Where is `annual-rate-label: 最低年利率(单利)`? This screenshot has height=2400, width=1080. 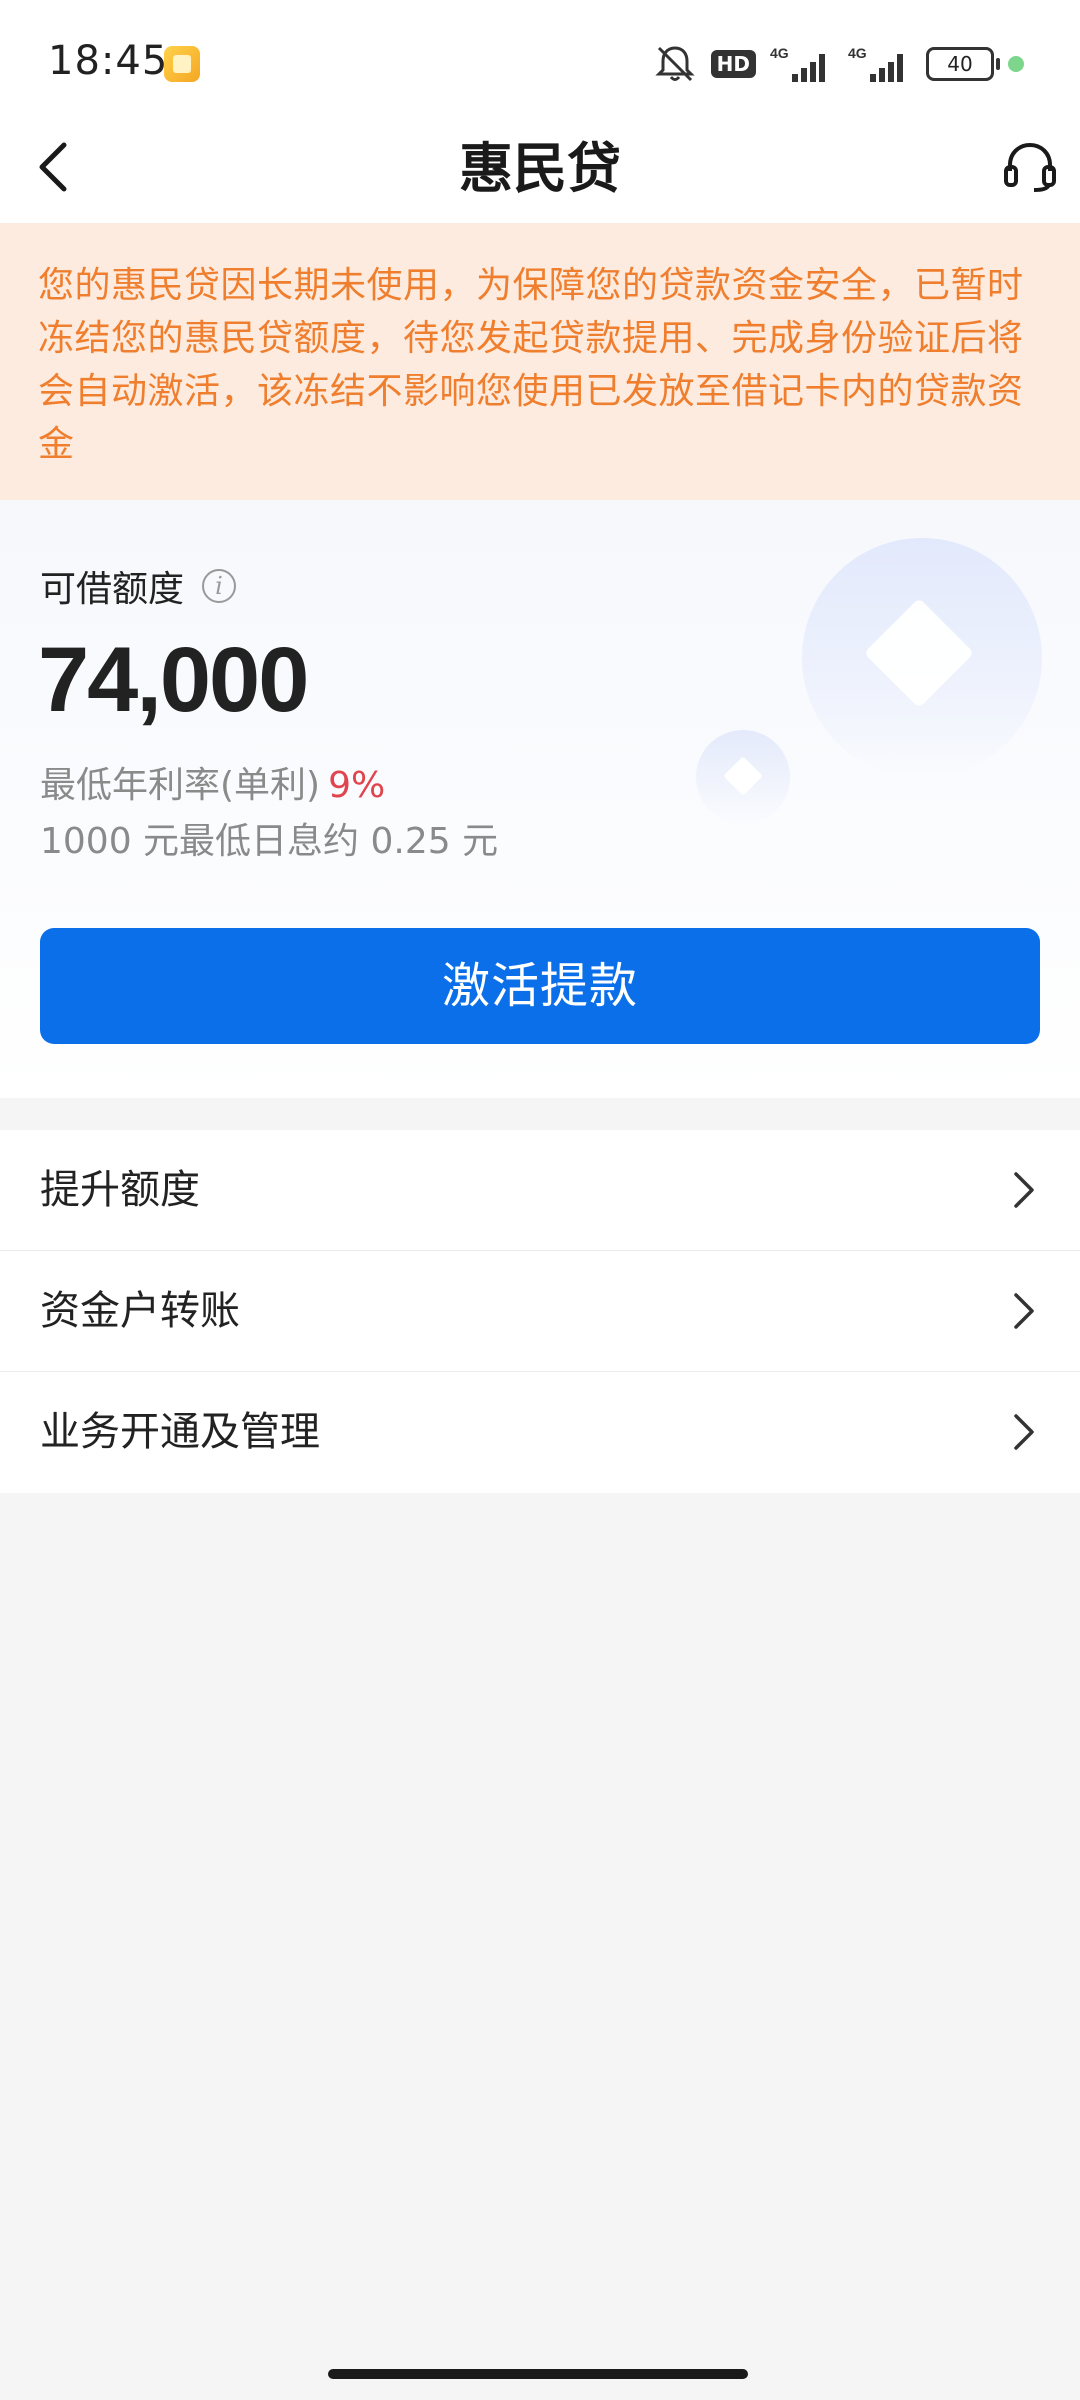 annual-rate-label: 最低年利率(单利) is located at coordinates (180, 785).